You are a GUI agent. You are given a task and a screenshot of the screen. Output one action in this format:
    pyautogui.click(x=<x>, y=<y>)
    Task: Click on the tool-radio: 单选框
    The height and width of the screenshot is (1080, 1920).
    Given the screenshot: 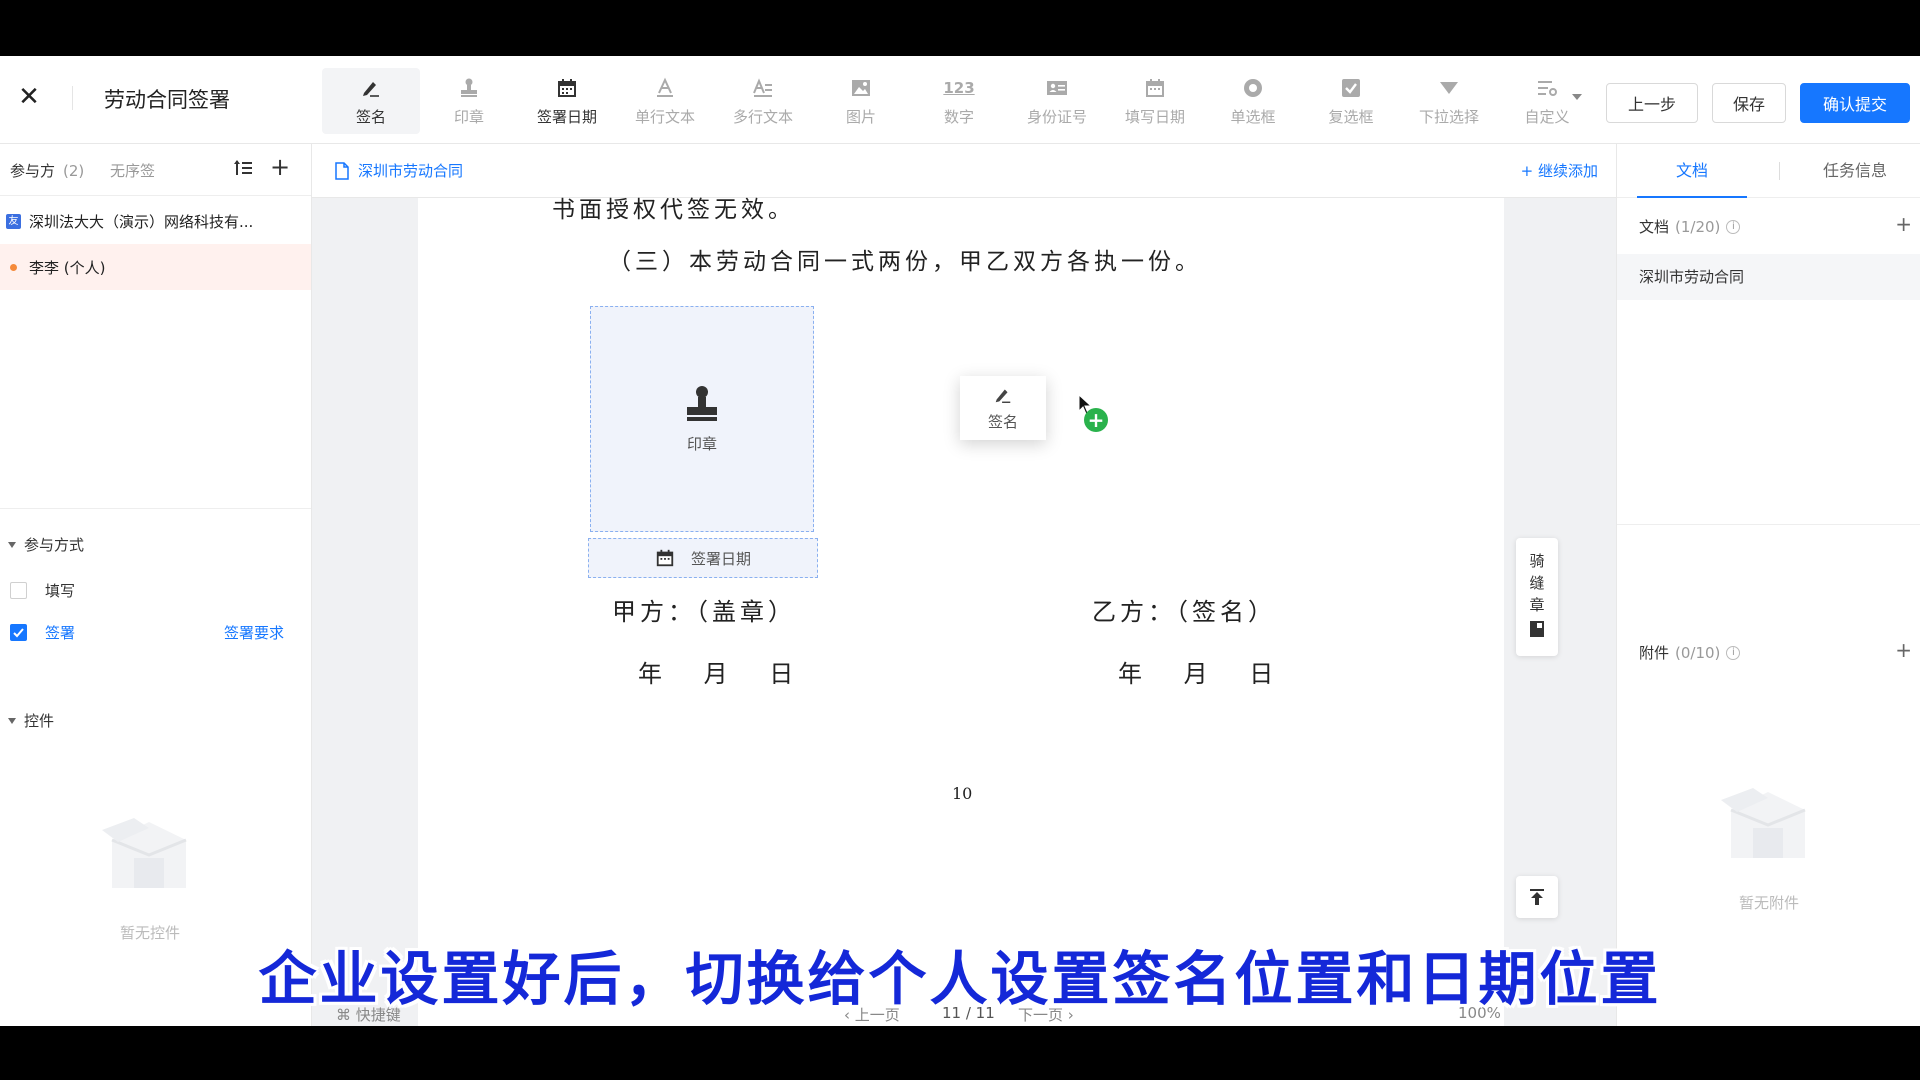 What is the action you would take?
    pyautogui.click(x=1253, y=101)
    